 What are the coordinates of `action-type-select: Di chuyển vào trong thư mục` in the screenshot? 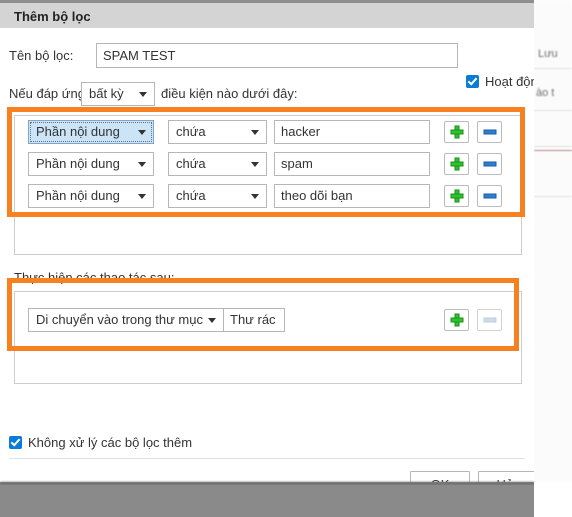 It's located at (126, 320).